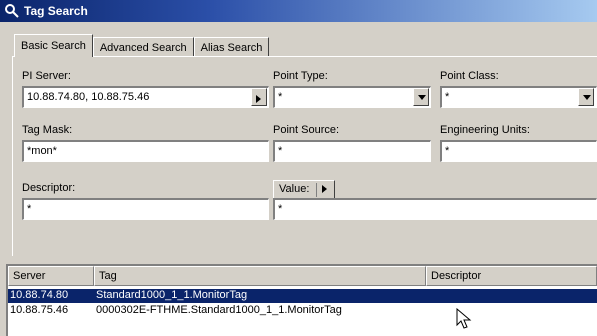  I want to click on search-tag-icon, so click(12, 11).